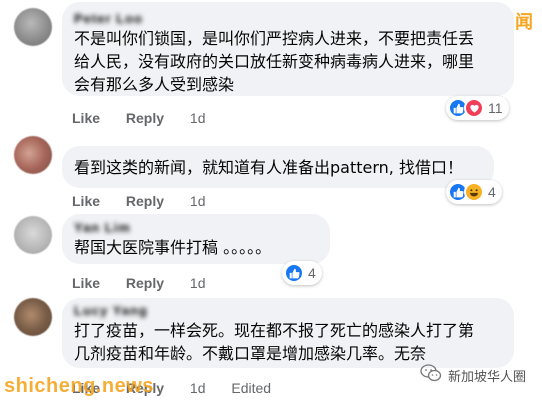  Describe the element at coordinates (111, 310) in the screenshot. I see `comment-author: Lucy Yang` at that location.